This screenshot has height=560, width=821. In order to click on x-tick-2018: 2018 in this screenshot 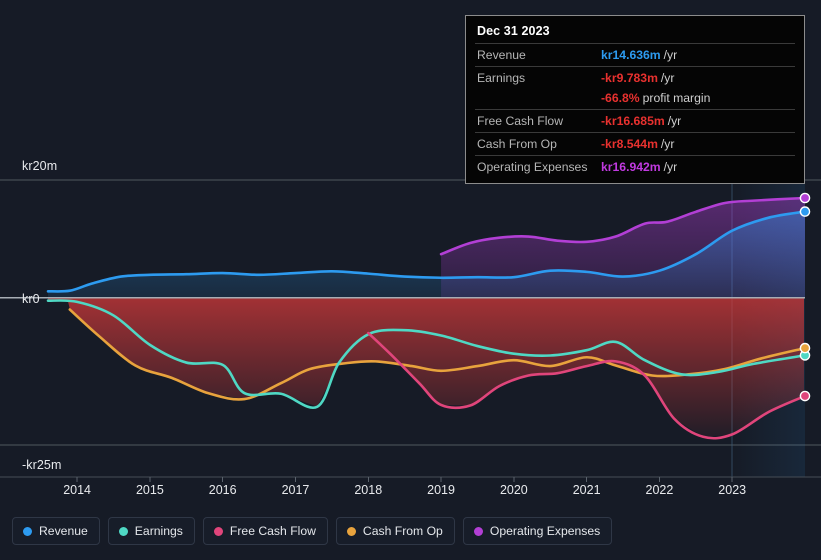, I will do `click(368, 490)`.